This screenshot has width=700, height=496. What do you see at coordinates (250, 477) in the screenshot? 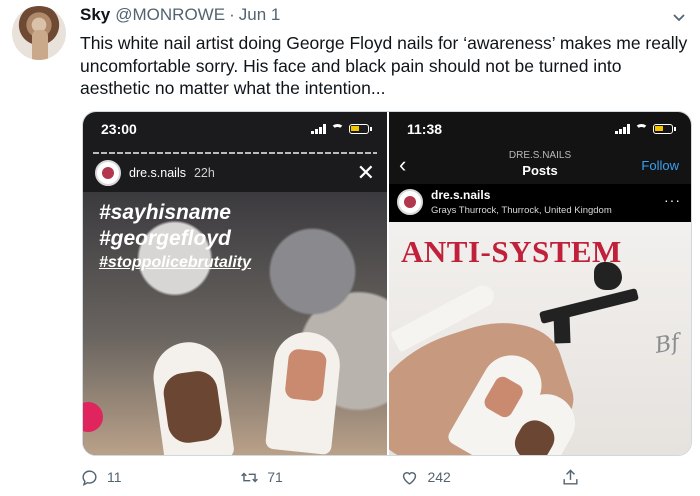
I see `retweet-icon` at bounding box center [250, 477].